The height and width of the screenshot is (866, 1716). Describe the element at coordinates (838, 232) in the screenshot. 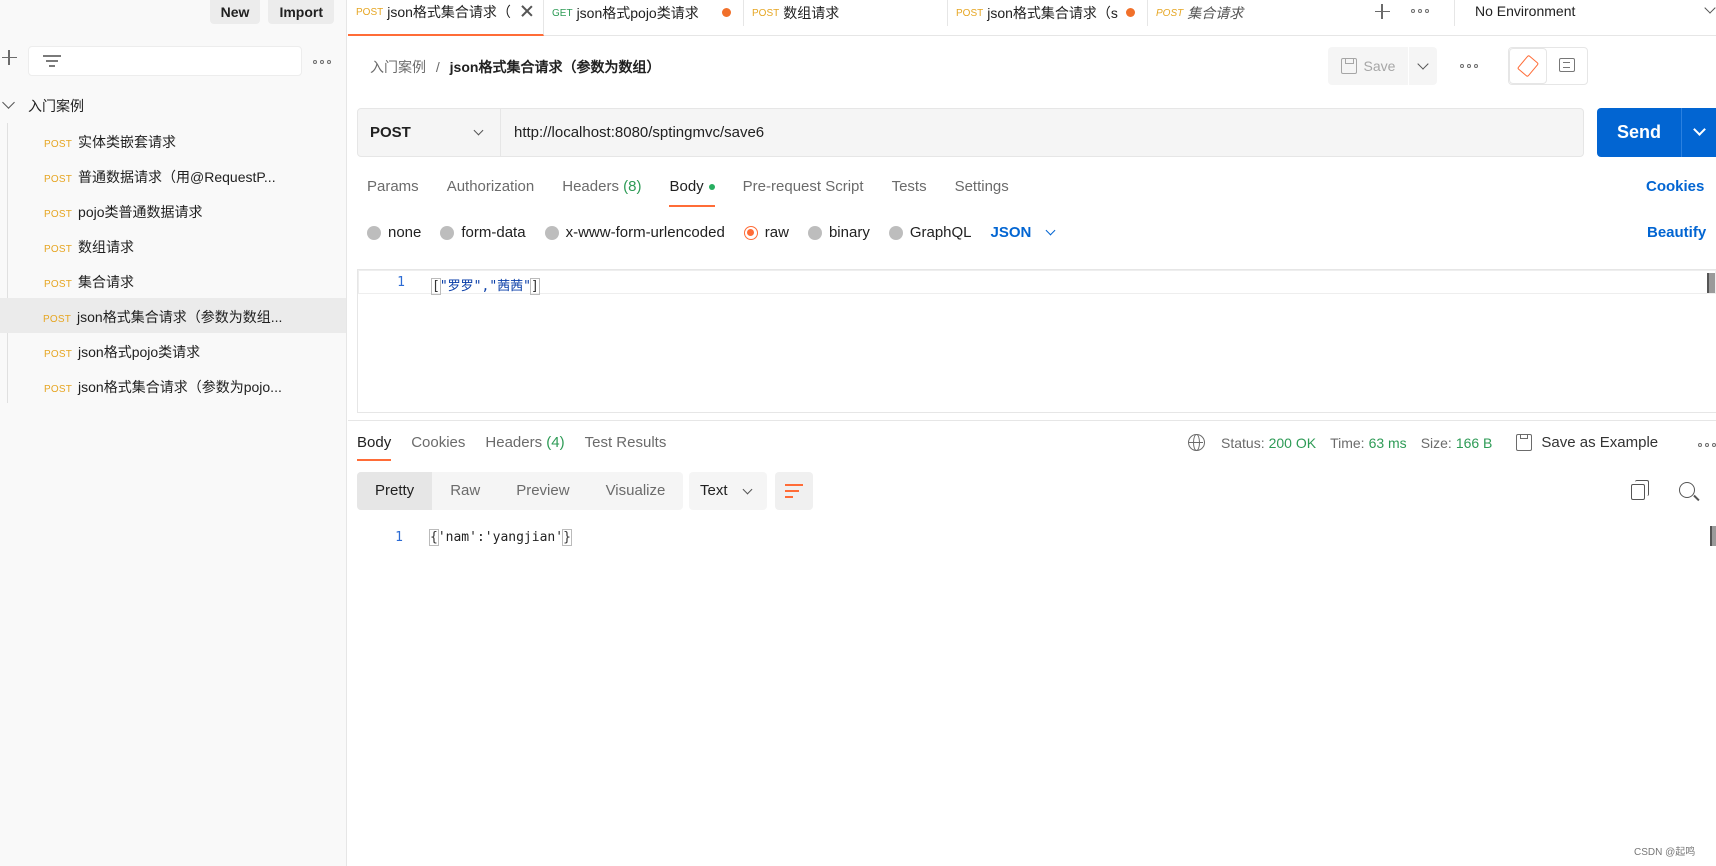

I see `radio-binary: binary` at that location.